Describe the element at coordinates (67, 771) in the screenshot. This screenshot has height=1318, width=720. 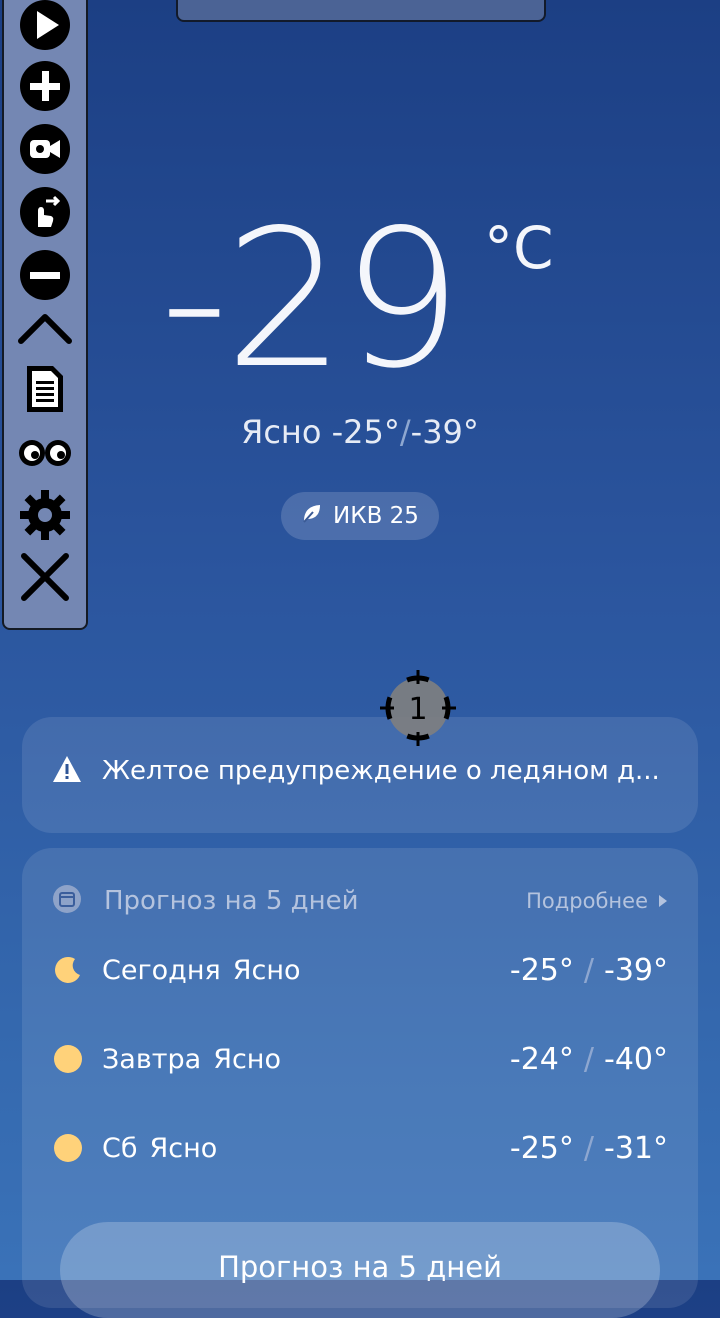
I see `warning-icon` at that location.